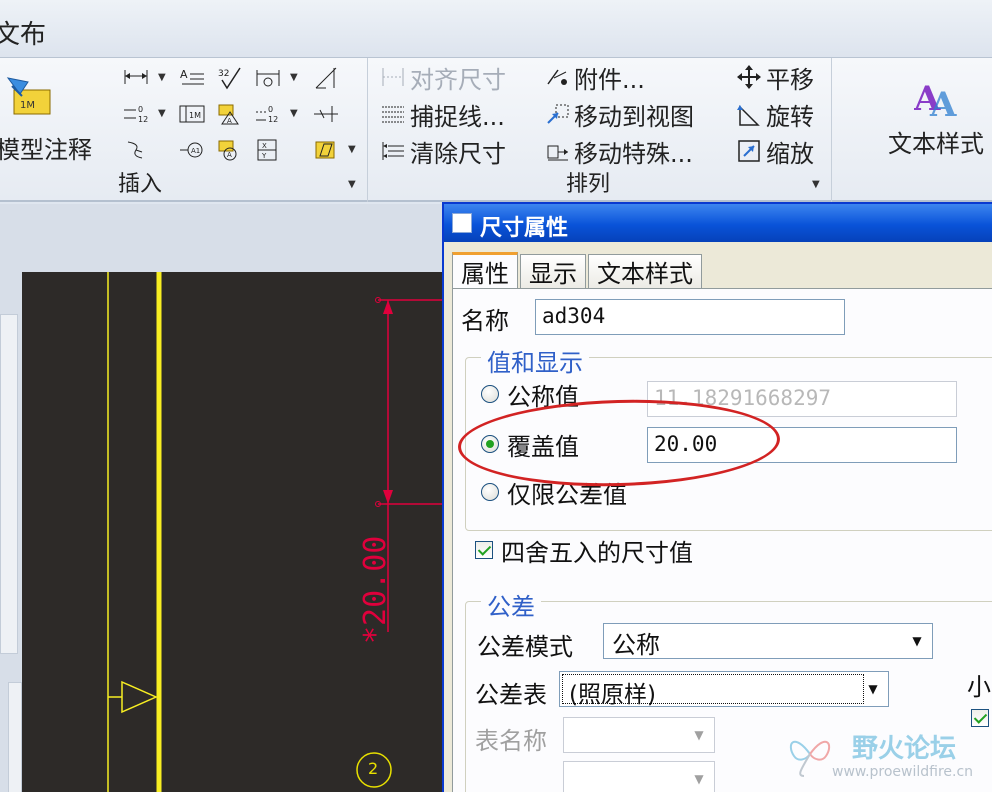 Image resolution: width=992 pixels, height=792 pixels. I want to click on value-display-legend: 值和显示, so click(535, 360).